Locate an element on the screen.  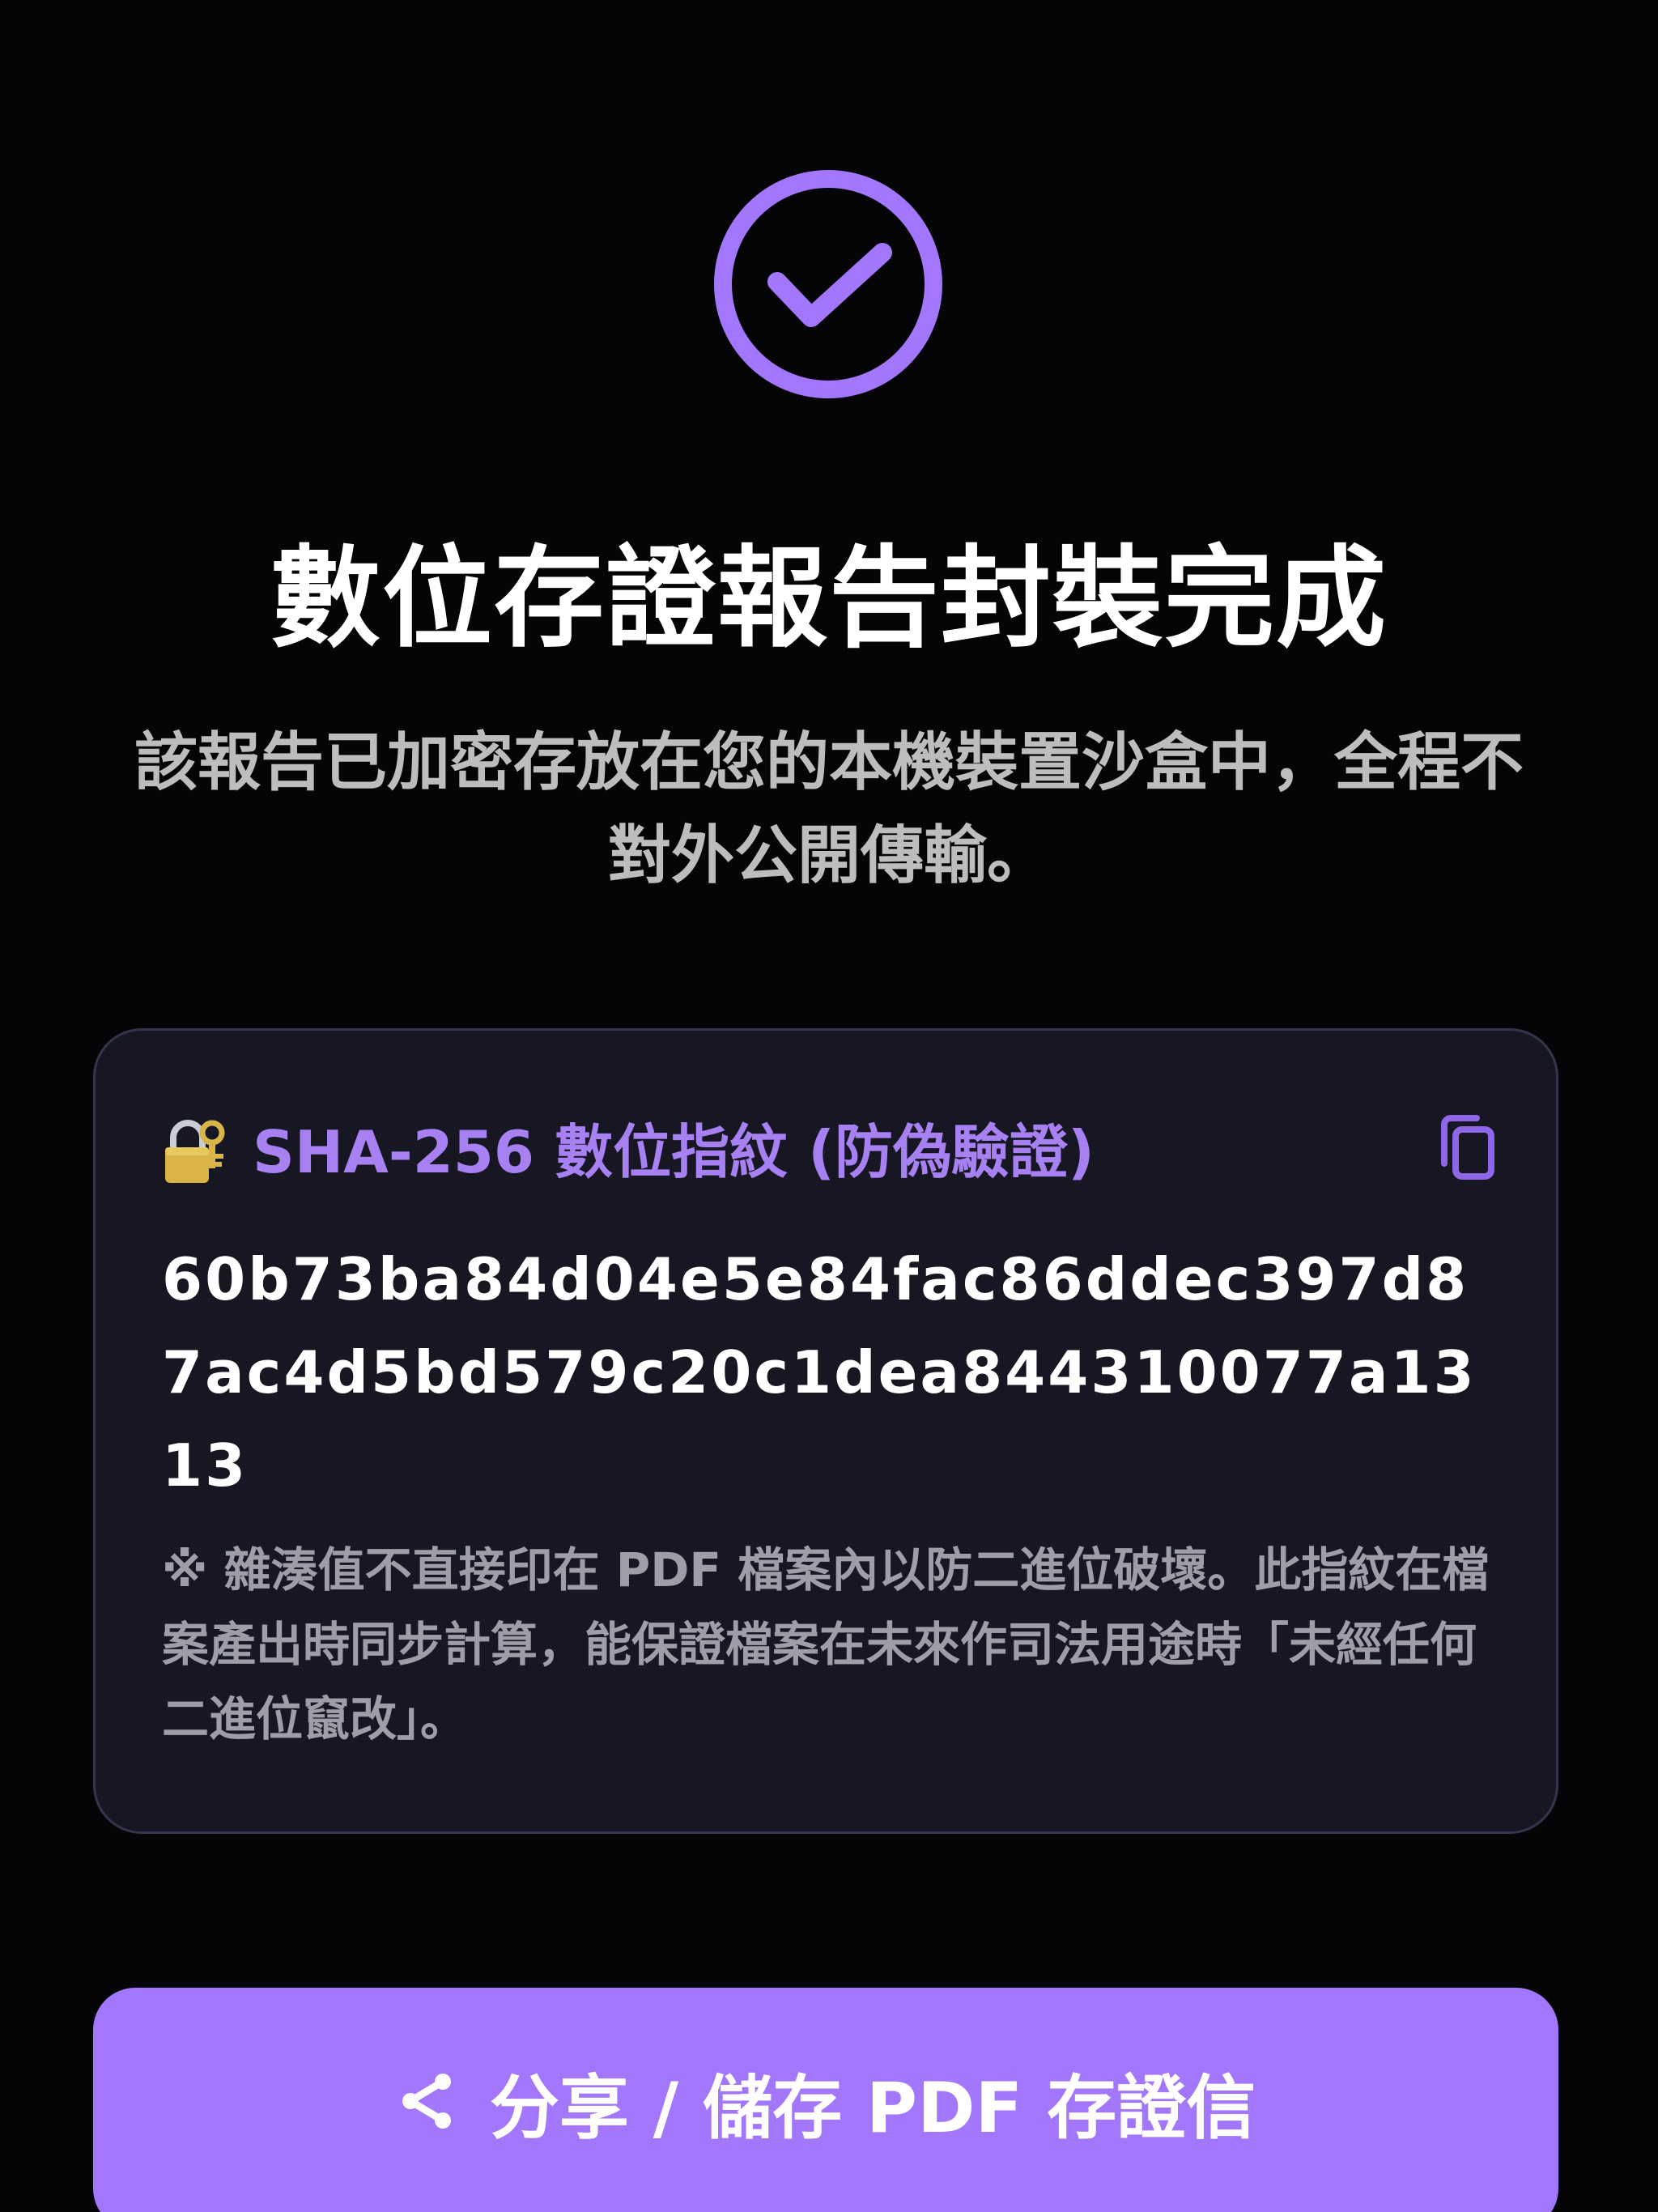
share-save-pdf-button: 分享 / 儲存 PDF 存證信 is located at coordinates (825, 2100).